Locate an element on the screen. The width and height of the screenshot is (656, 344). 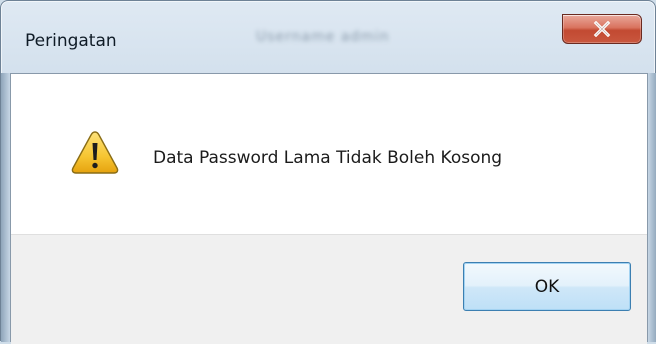
close-button is located at coordinates (602, 29).